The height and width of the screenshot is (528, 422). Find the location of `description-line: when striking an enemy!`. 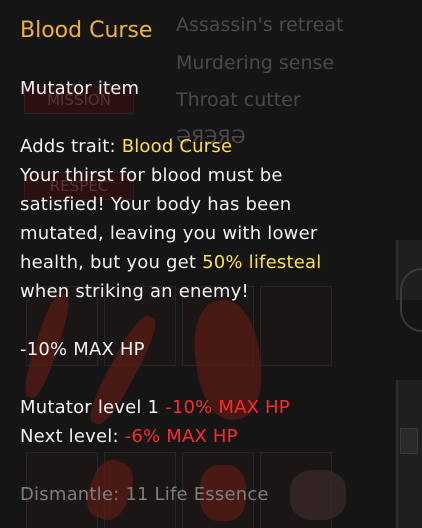

description-line: when striking an enemy! is located at coordinates (134, 291).